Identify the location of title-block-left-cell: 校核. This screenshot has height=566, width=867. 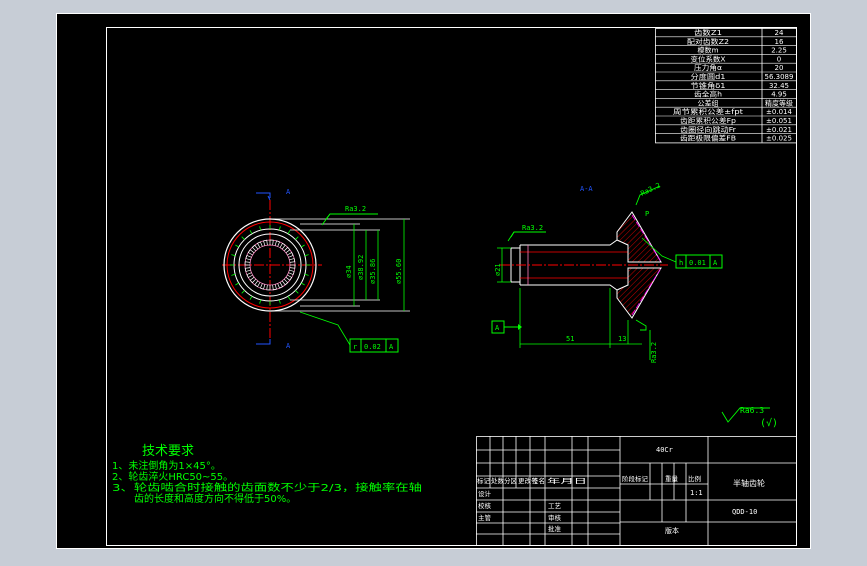
(485, 505).